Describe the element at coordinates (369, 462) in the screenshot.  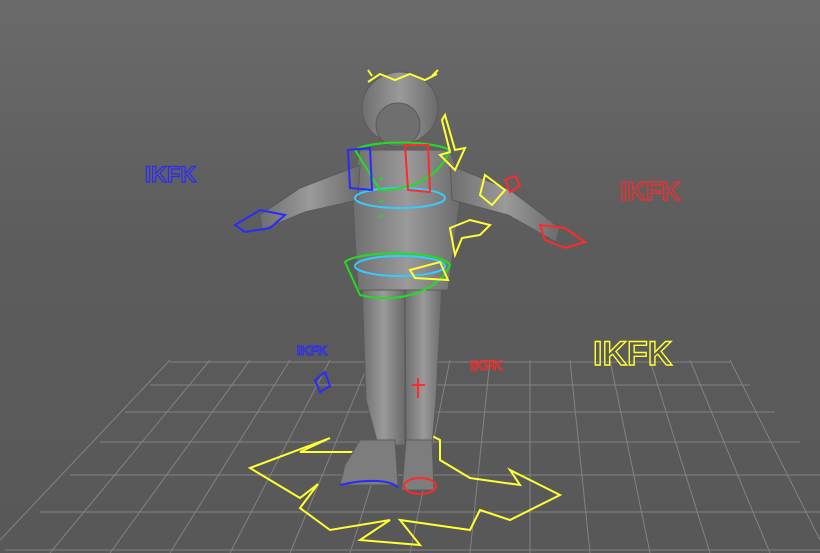
I see `left-boot` at that location.